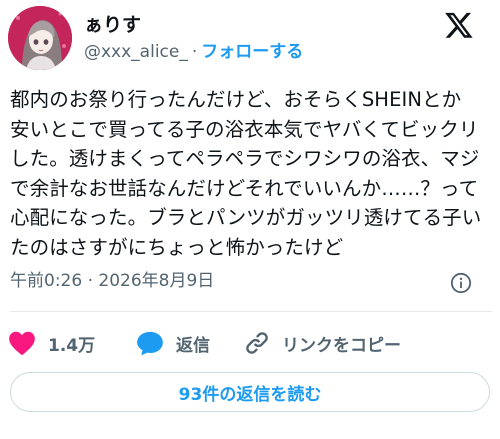  Describe the element at coordinates (341, 345) in the screenshot. I see `copy-link-label: リンクをコピー` at that location.